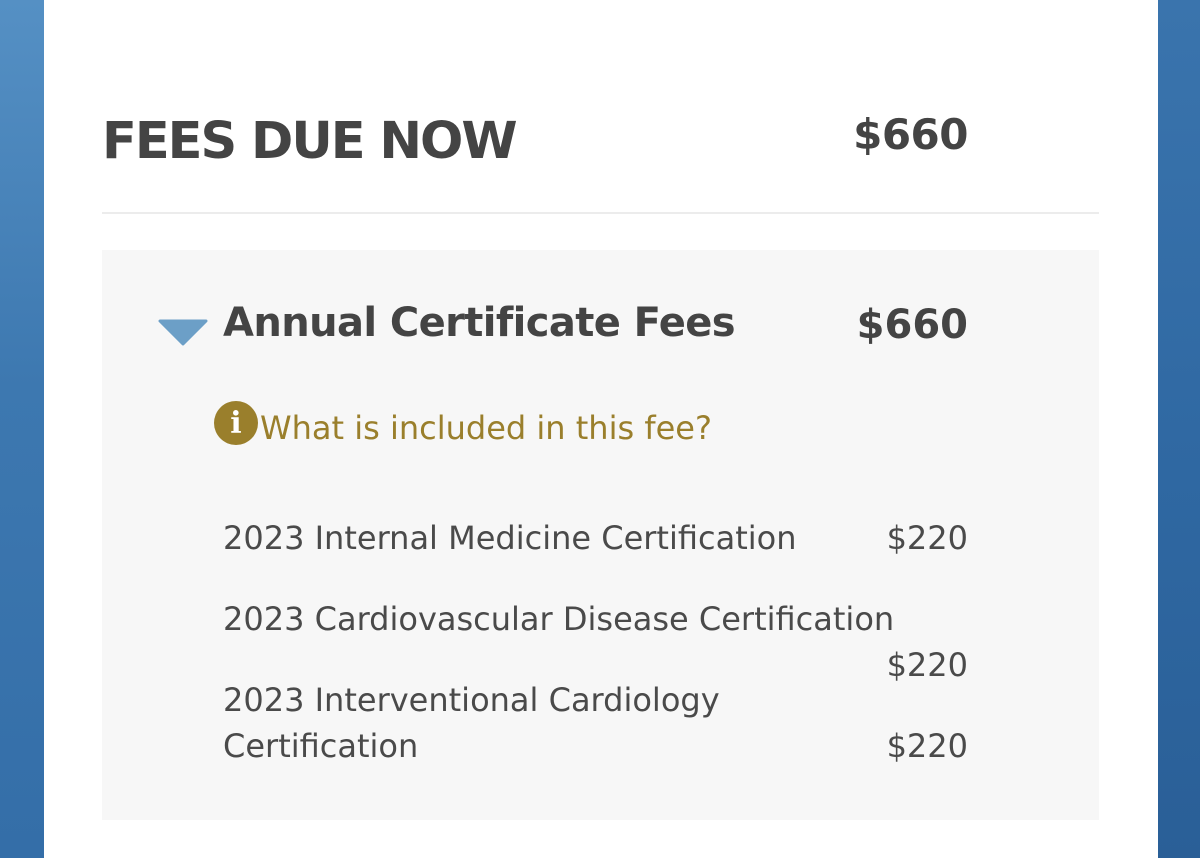  What do you see at coordinates (910, 134) in the screenshot?
I see `fees-due-total: $660` at bounding box center [910, 134].